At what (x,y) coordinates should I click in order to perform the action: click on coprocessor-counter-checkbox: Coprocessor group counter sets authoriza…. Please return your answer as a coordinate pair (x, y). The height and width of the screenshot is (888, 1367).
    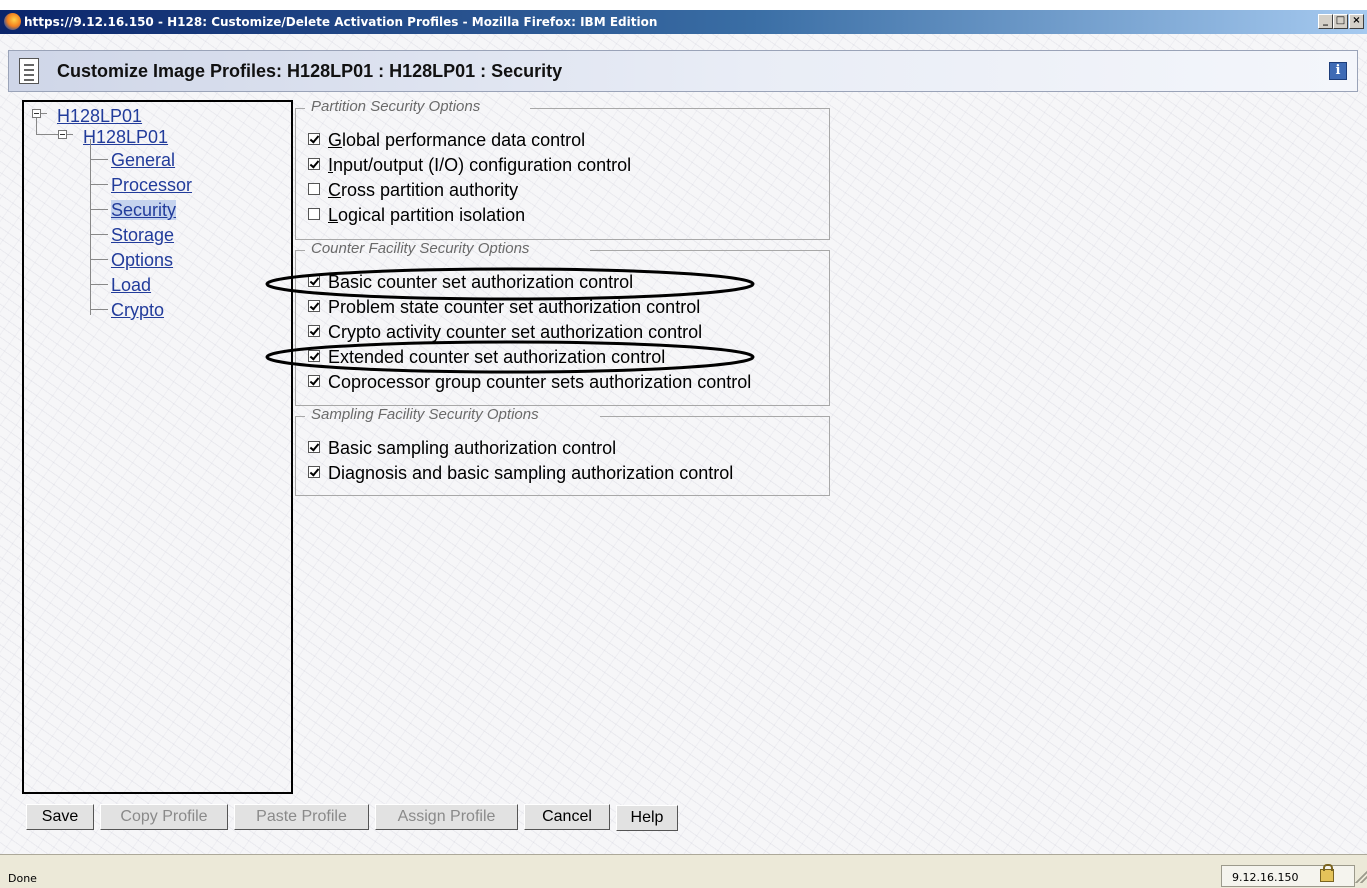
    Looking at the image, I should click on (529, 383).